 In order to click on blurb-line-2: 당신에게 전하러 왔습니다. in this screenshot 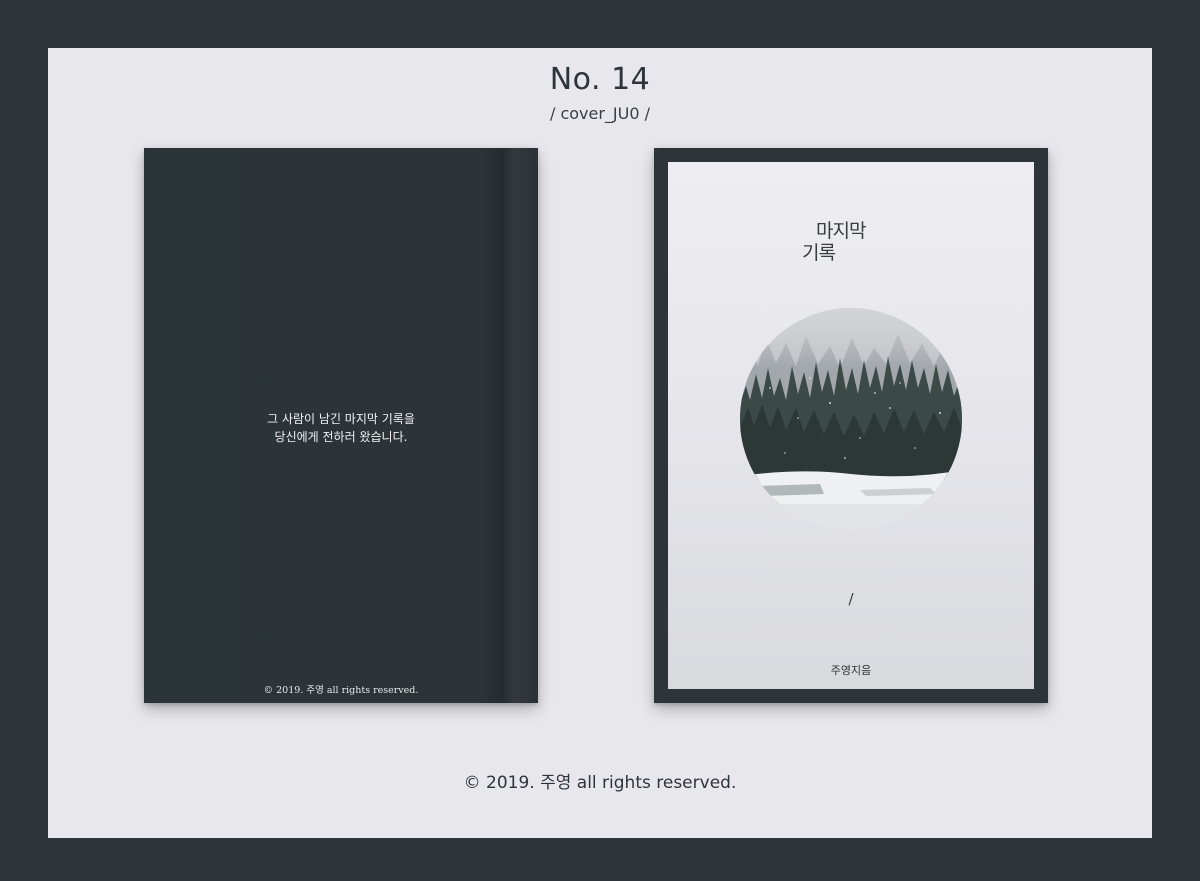, I will do `click(341, 437)`.